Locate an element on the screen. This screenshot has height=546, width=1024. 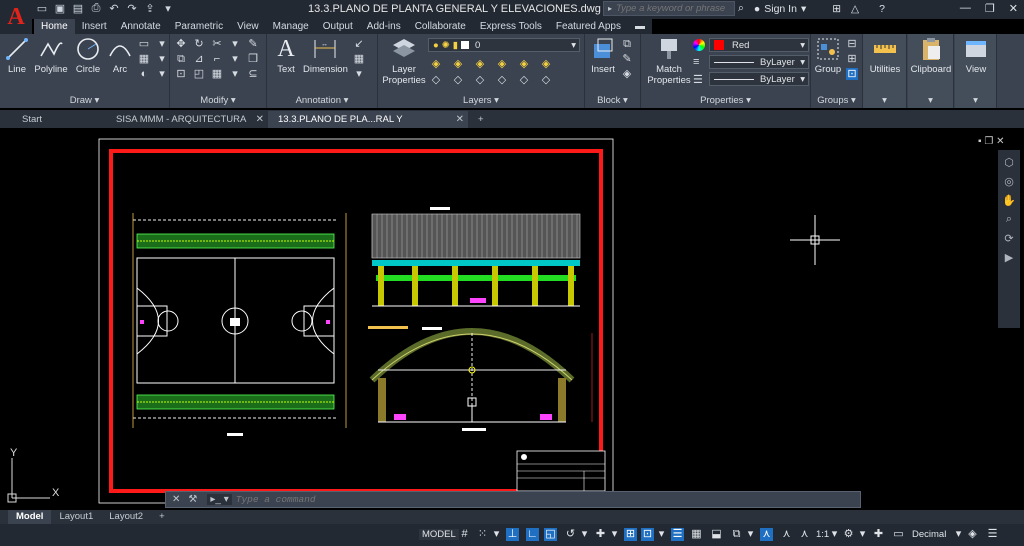
panel-view: View ▾ is located at coordinates (976, 71).